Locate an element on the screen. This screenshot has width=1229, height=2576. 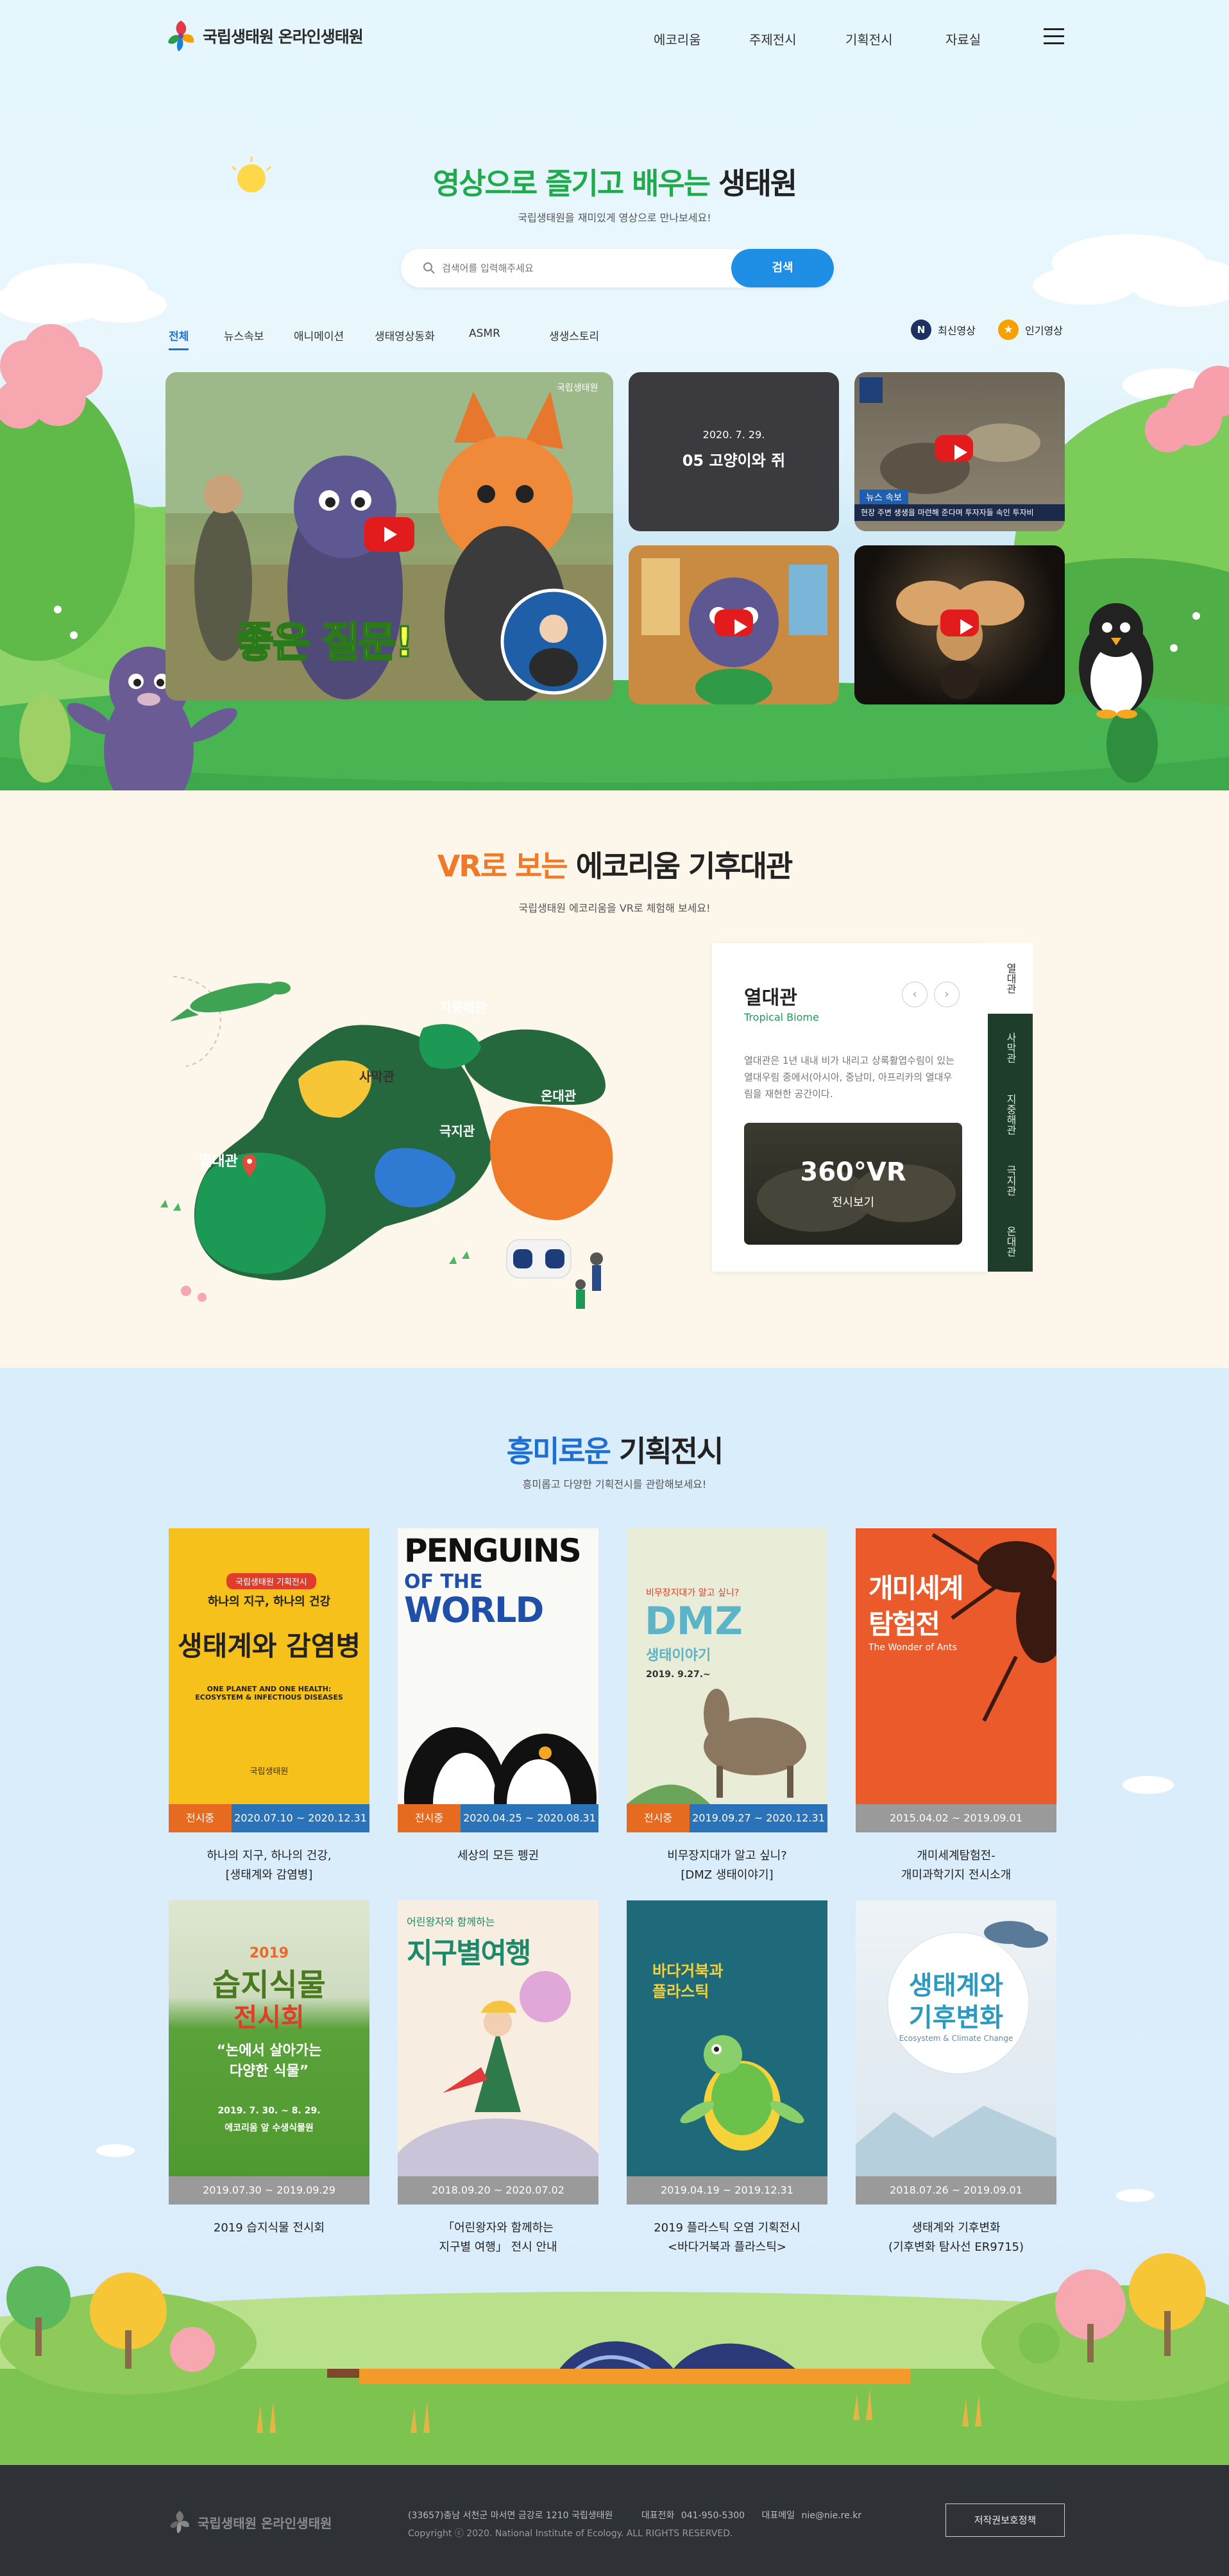
sort-latest: N 최신영상 is located at coordinates (943, 330).